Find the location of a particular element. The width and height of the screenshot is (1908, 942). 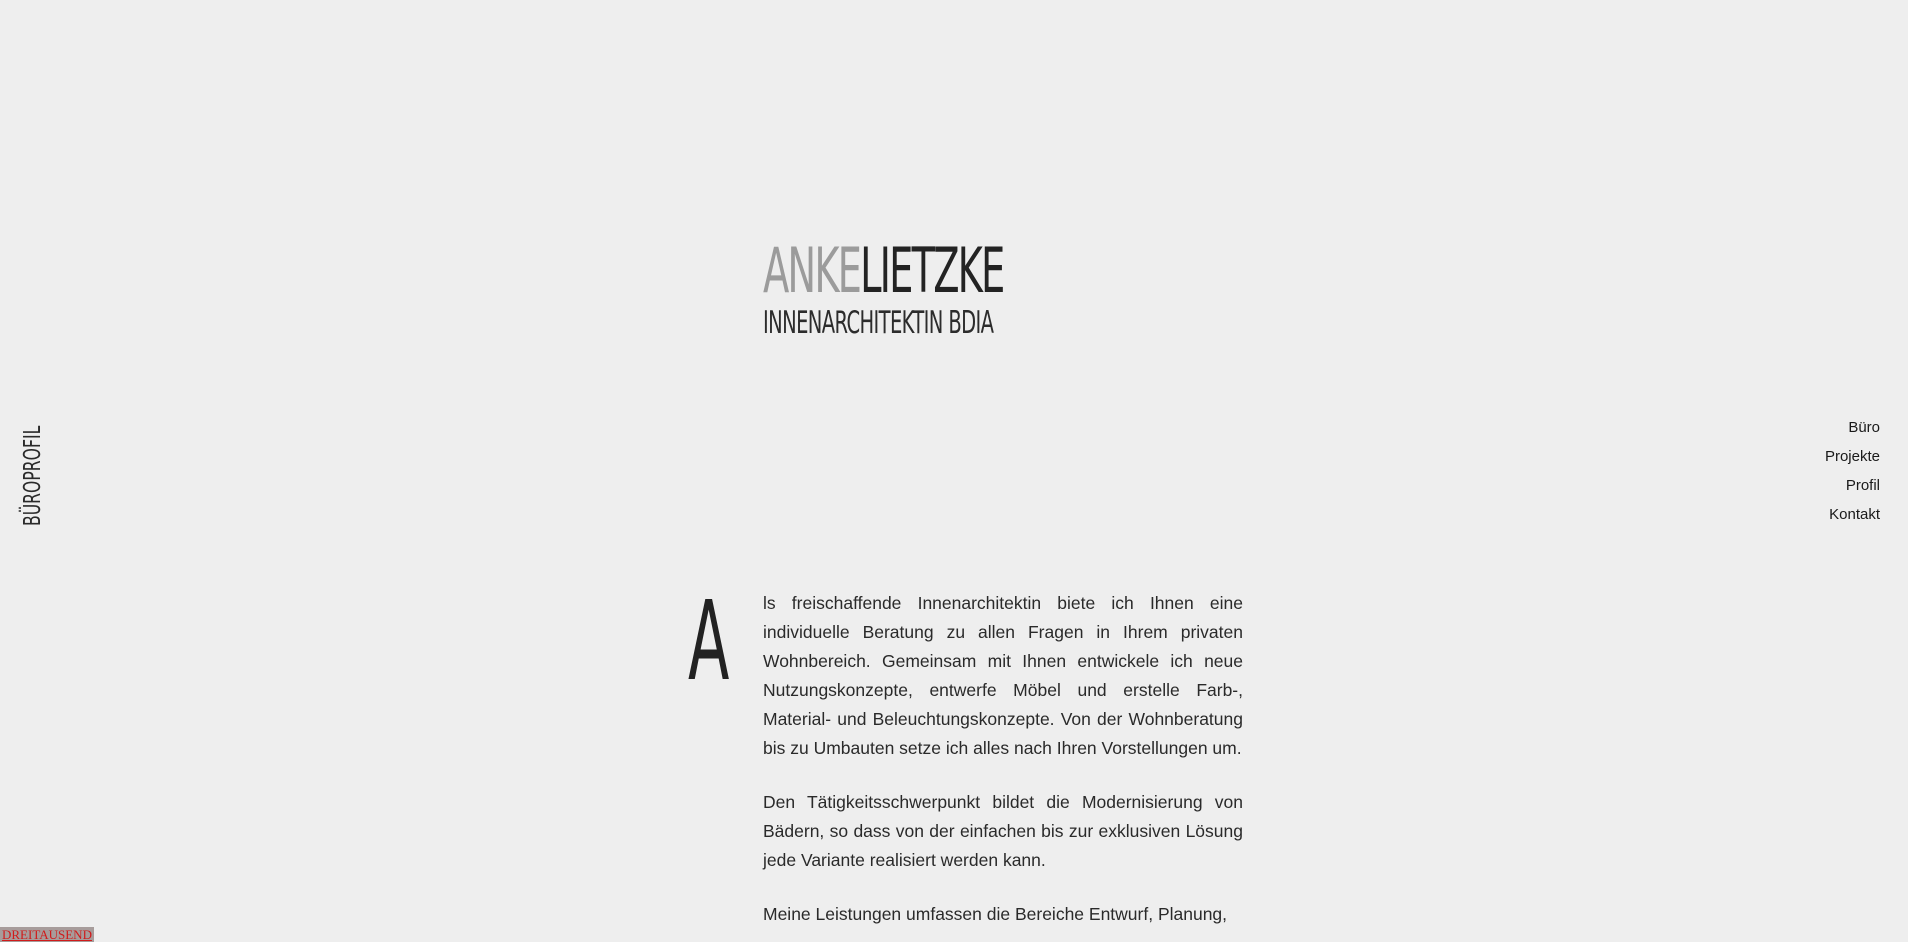

section-title-vertical: BÜROPROFIL is located at coordinates (33, 475).